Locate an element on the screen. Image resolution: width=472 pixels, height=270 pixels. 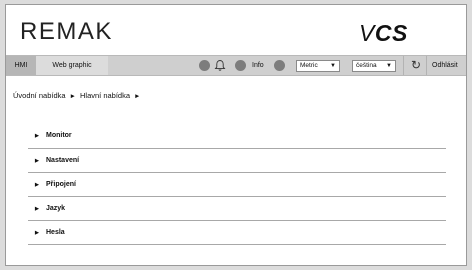
tab-web-graphic: Web graphic is located at coordinates (72, 65).